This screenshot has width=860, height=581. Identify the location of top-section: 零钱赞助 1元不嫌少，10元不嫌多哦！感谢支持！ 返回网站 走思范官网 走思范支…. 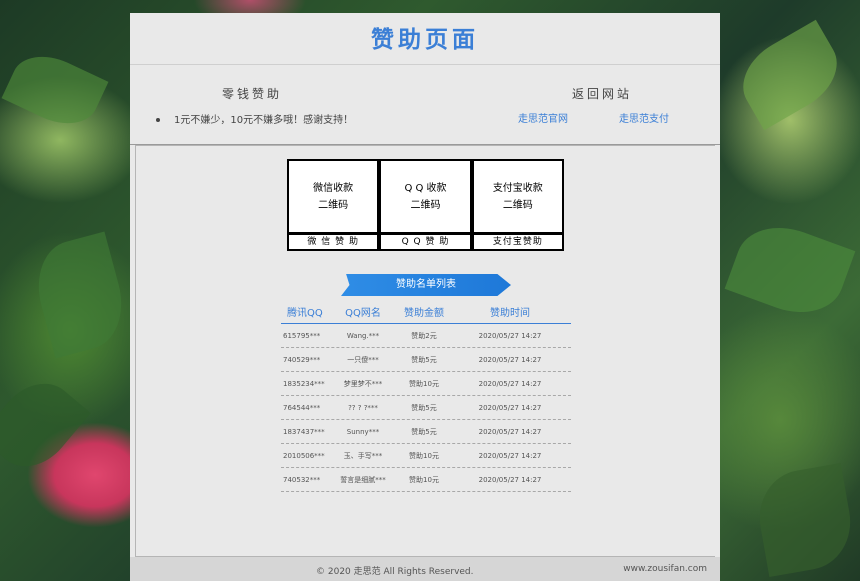
(425, 105).